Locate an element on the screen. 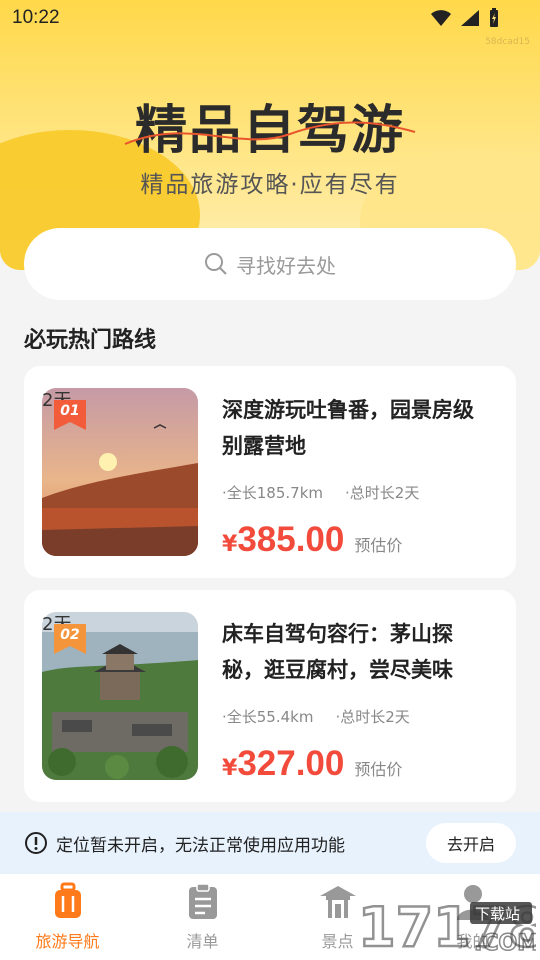  pavilion-icon is located at coordinates (338, 902).